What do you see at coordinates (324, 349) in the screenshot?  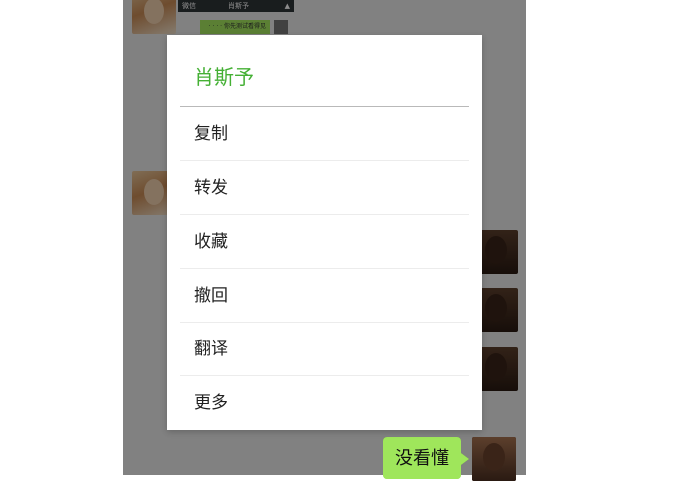 I see `menu-item-translate: 翻译` at bounding box center [324, 349].